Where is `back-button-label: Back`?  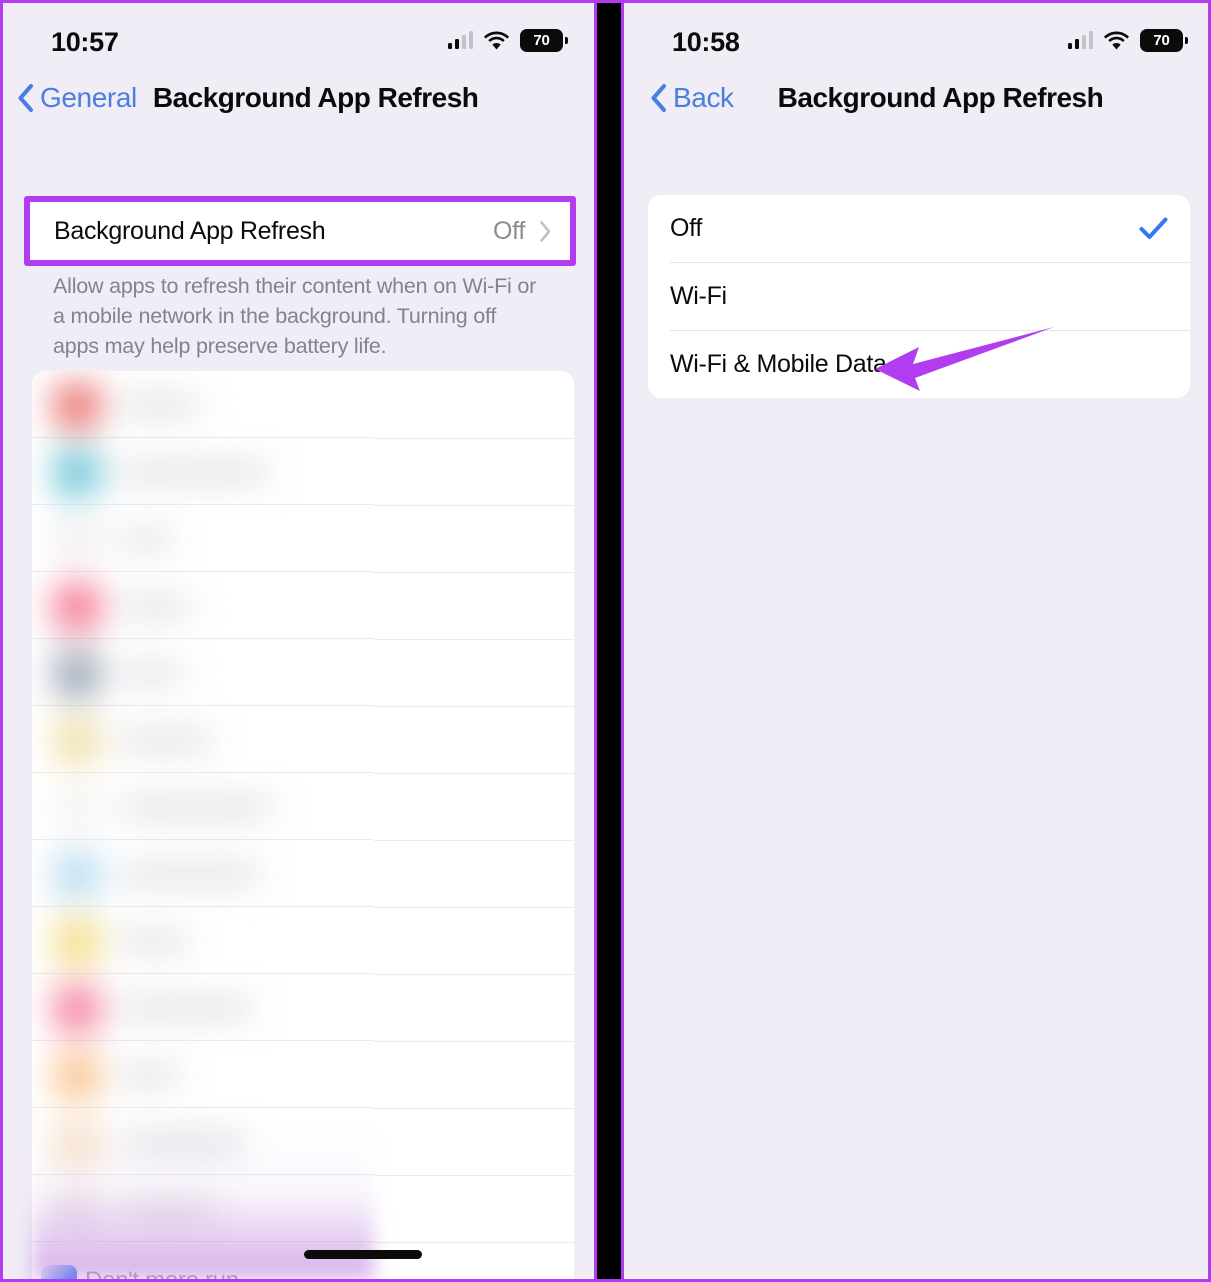
back-button-label: Back is located at coordinates (703, 97).